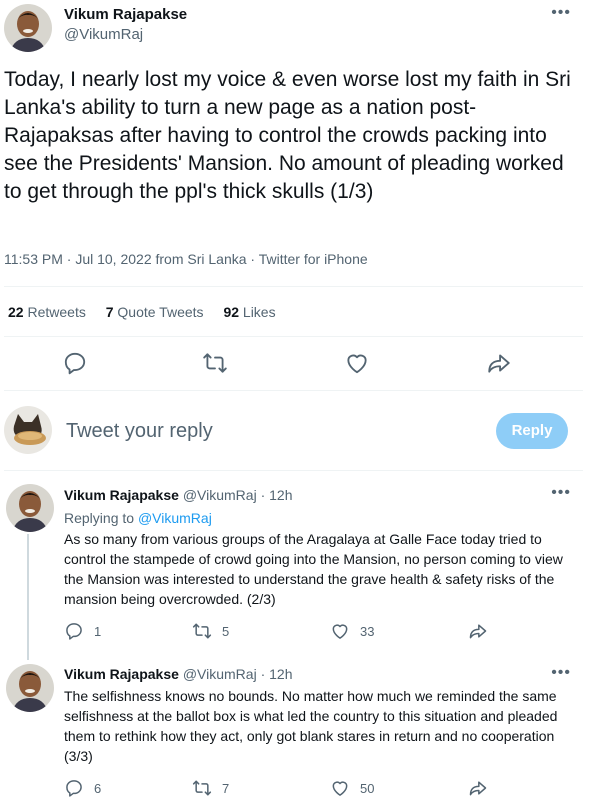 This screenshot has height=801, width=589. I want to click on retweet-count: 5, so click(226, 631).